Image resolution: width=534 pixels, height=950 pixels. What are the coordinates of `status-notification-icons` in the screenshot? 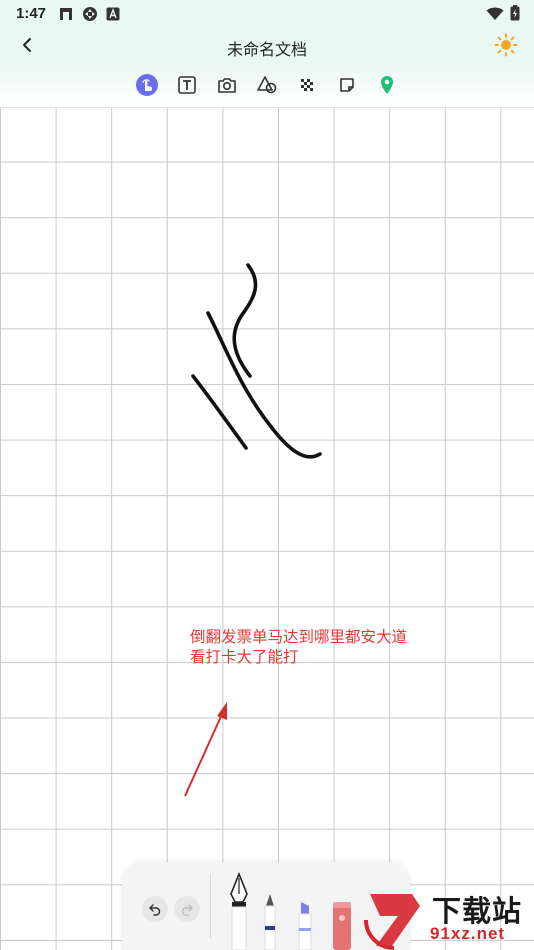 It's located at (89, 14).